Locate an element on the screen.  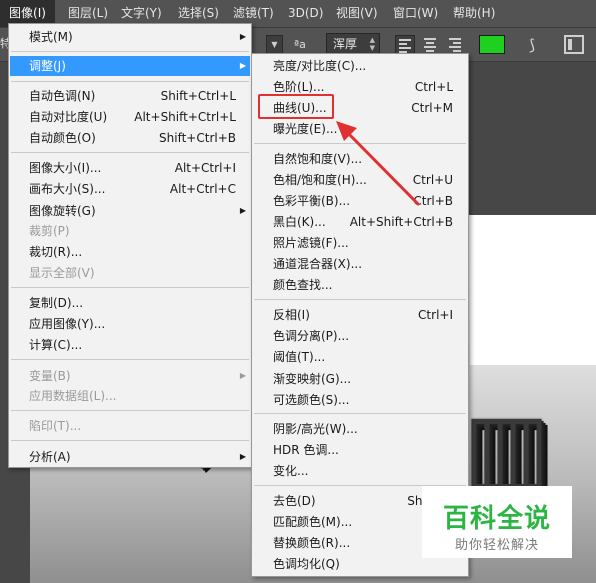
anti-alias-select: 浑厚 ▲ ▼ is located at coordinates (353, 44).